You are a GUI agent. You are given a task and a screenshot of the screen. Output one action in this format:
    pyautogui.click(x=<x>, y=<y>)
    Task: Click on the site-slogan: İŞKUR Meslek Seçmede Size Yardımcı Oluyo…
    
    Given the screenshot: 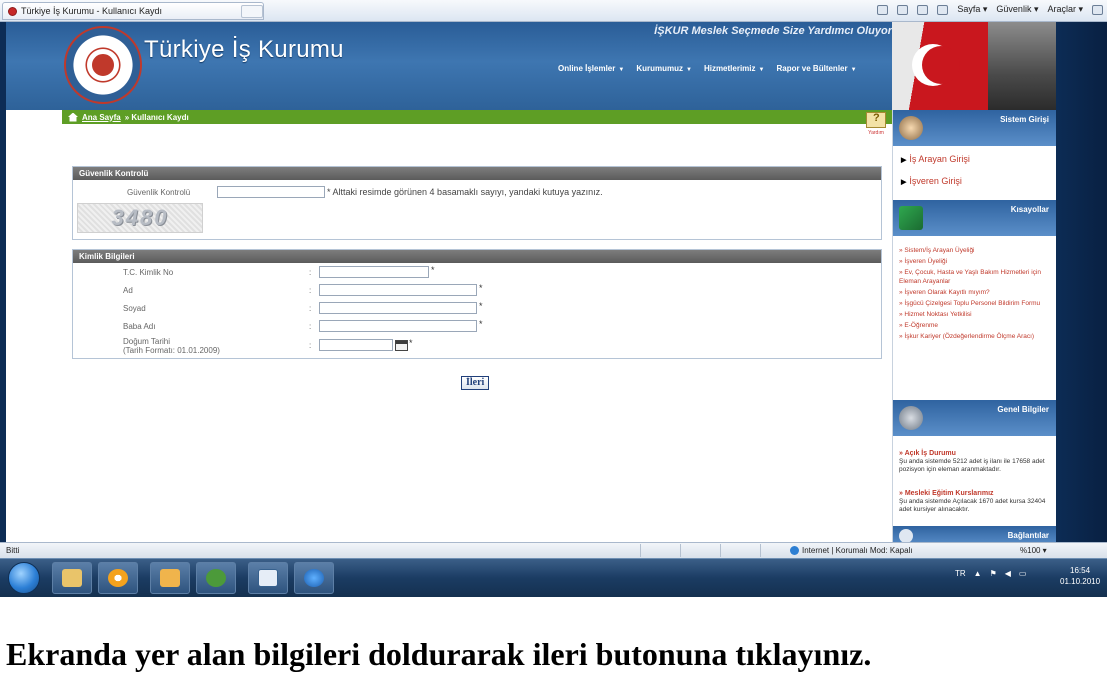 What is the action you would take?
    pyautogui.click(x=773, y=31)
    